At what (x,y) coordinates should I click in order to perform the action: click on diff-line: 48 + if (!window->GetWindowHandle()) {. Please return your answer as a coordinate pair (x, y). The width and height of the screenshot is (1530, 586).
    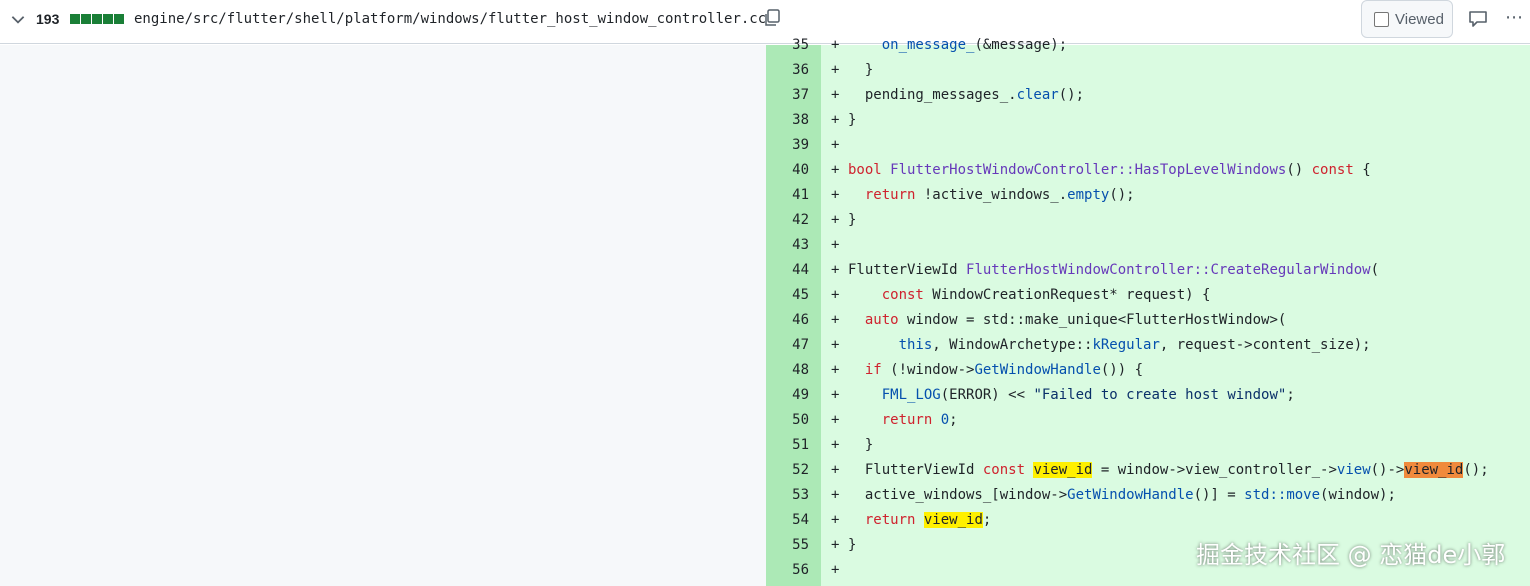
    Looking at the image, I should click on (1148, 370).